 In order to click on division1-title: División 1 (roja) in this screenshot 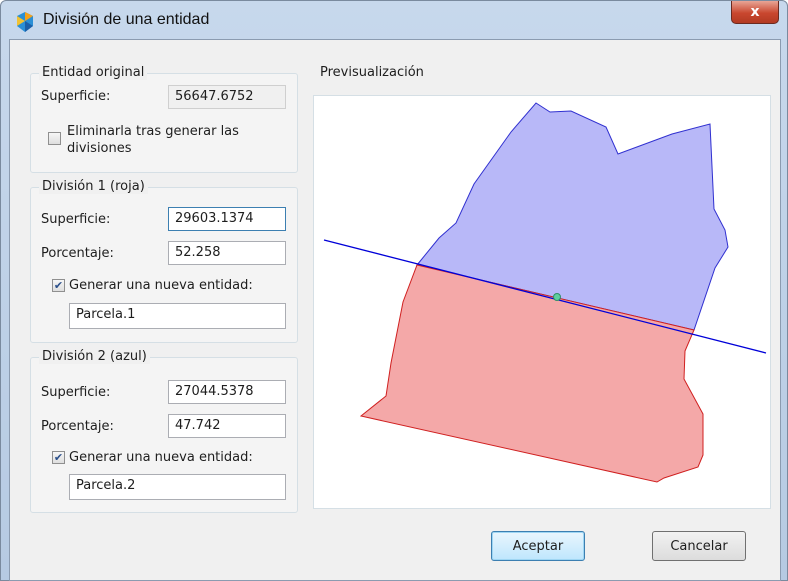, I will do `click(93, 186)`.